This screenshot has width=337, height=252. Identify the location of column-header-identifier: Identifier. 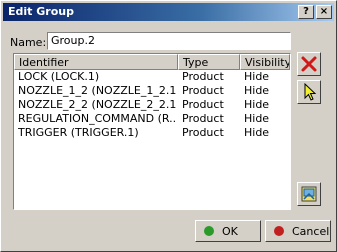
(96, 62).